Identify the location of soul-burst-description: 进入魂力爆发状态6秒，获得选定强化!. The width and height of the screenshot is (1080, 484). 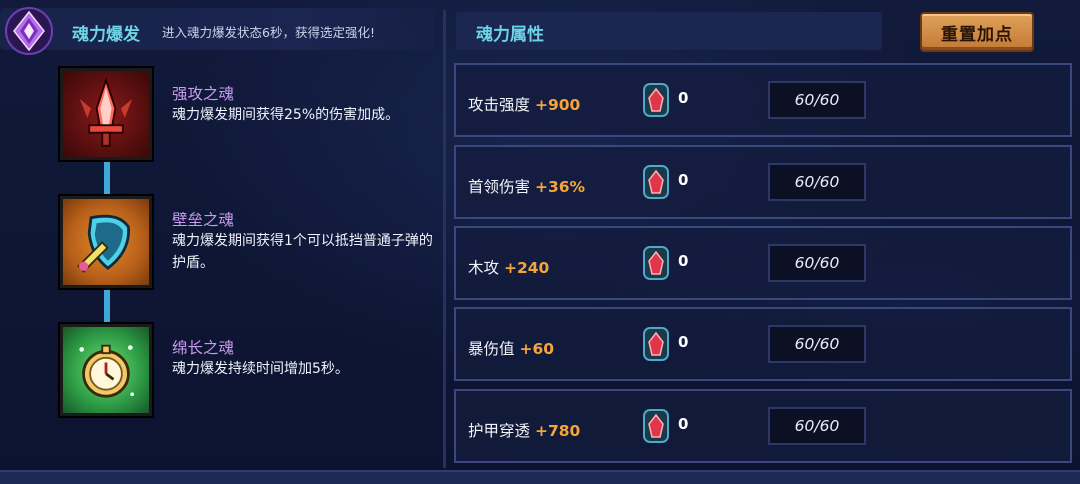
(268, 32).